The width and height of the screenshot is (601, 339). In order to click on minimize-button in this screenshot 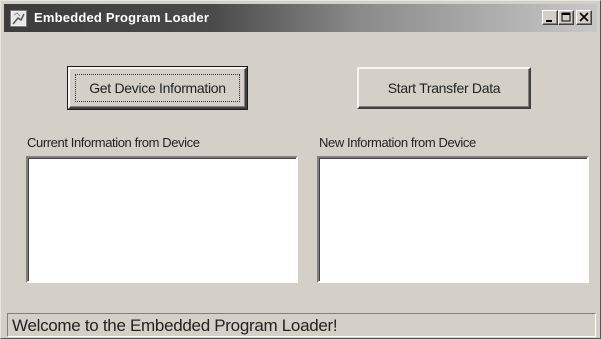, I will do `click(550, 17)`.